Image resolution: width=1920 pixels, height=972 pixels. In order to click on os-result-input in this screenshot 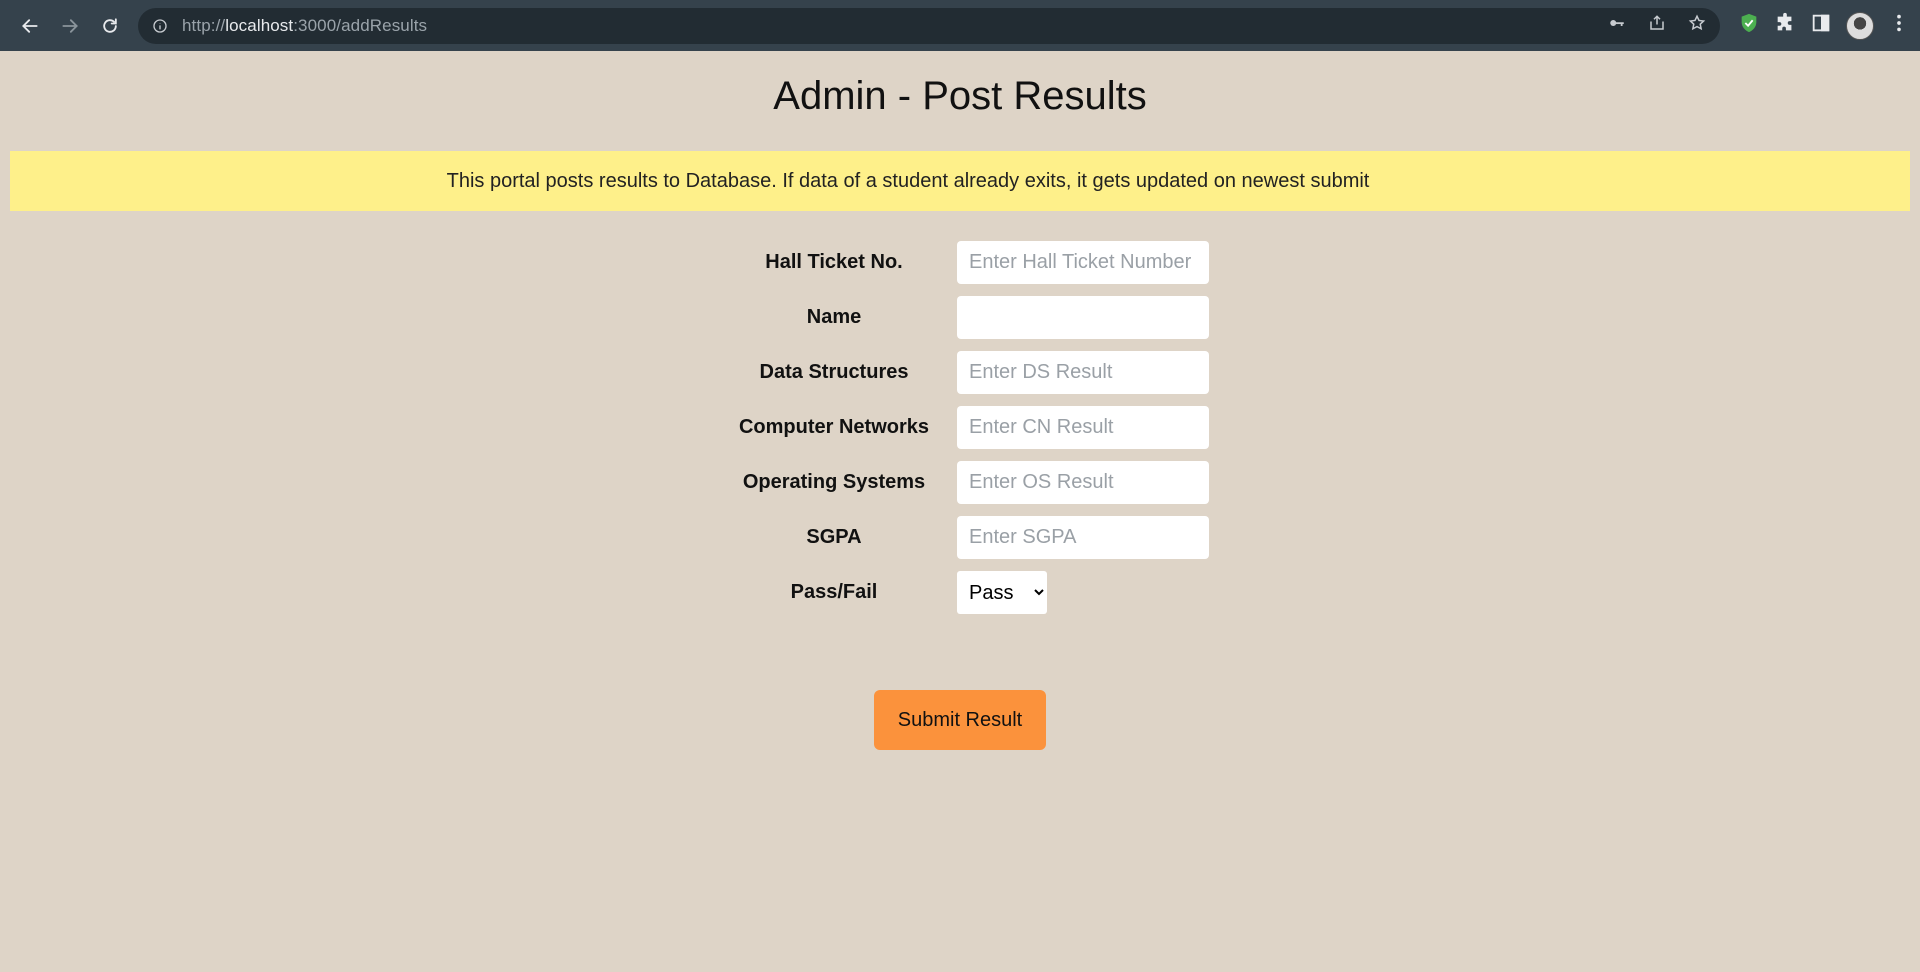, I will do `click(1083, 482)`.